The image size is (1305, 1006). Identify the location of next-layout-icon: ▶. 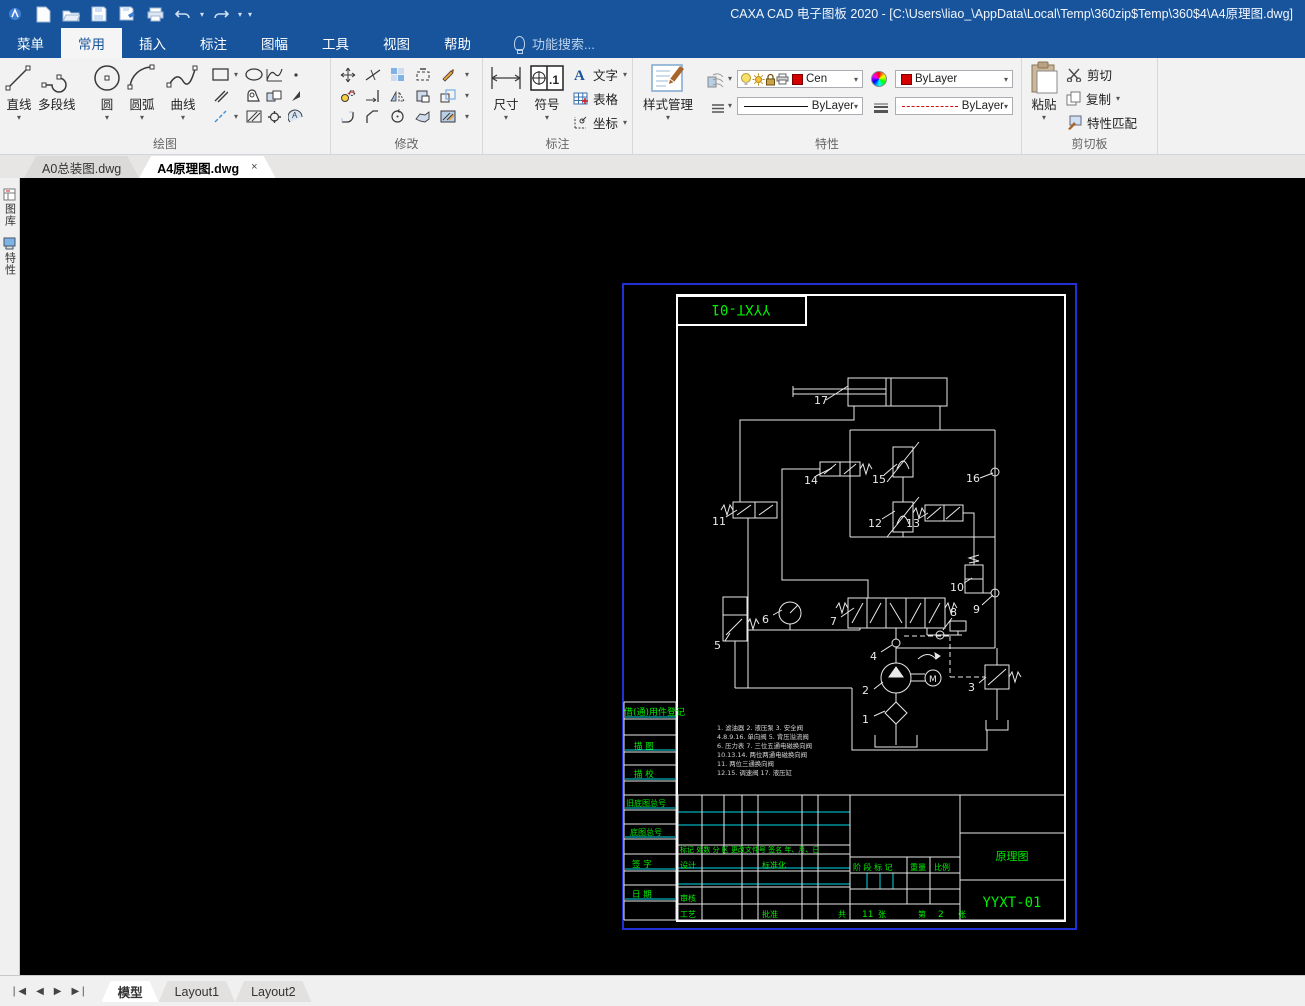
(58, 991).